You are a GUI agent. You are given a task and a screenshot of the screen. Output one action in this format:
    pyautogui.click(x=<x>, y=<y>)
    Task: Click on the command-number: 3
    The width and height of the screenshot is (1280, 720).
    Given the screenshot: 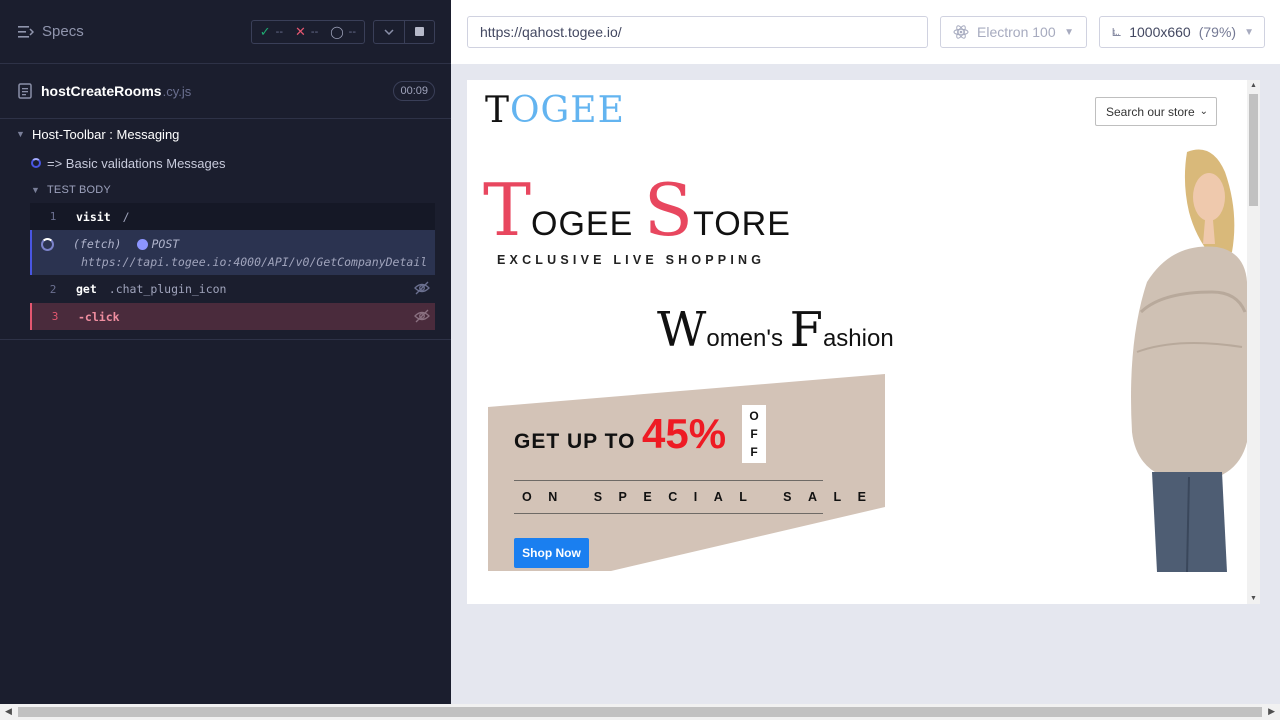 What is the action you would take?
    pyautogui.click(x=55, y=316)
    